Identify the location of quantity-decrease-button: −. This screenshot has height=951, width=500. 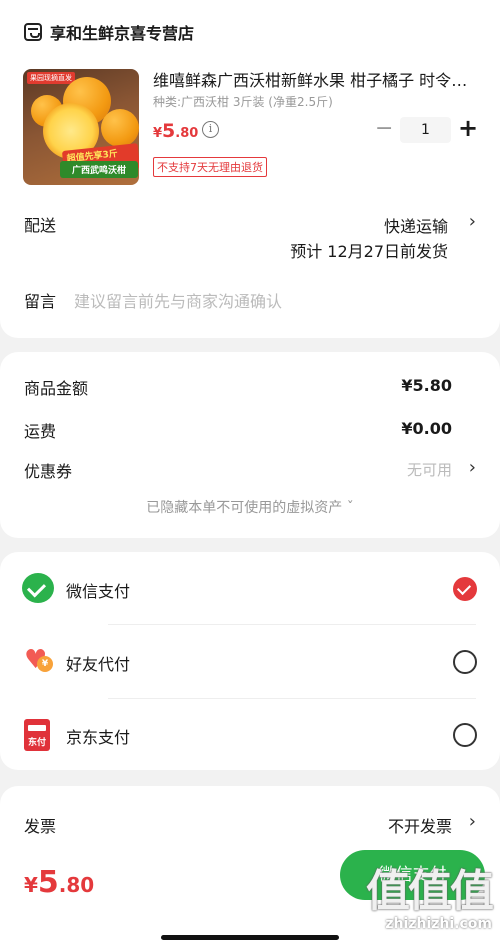
(384, 129).